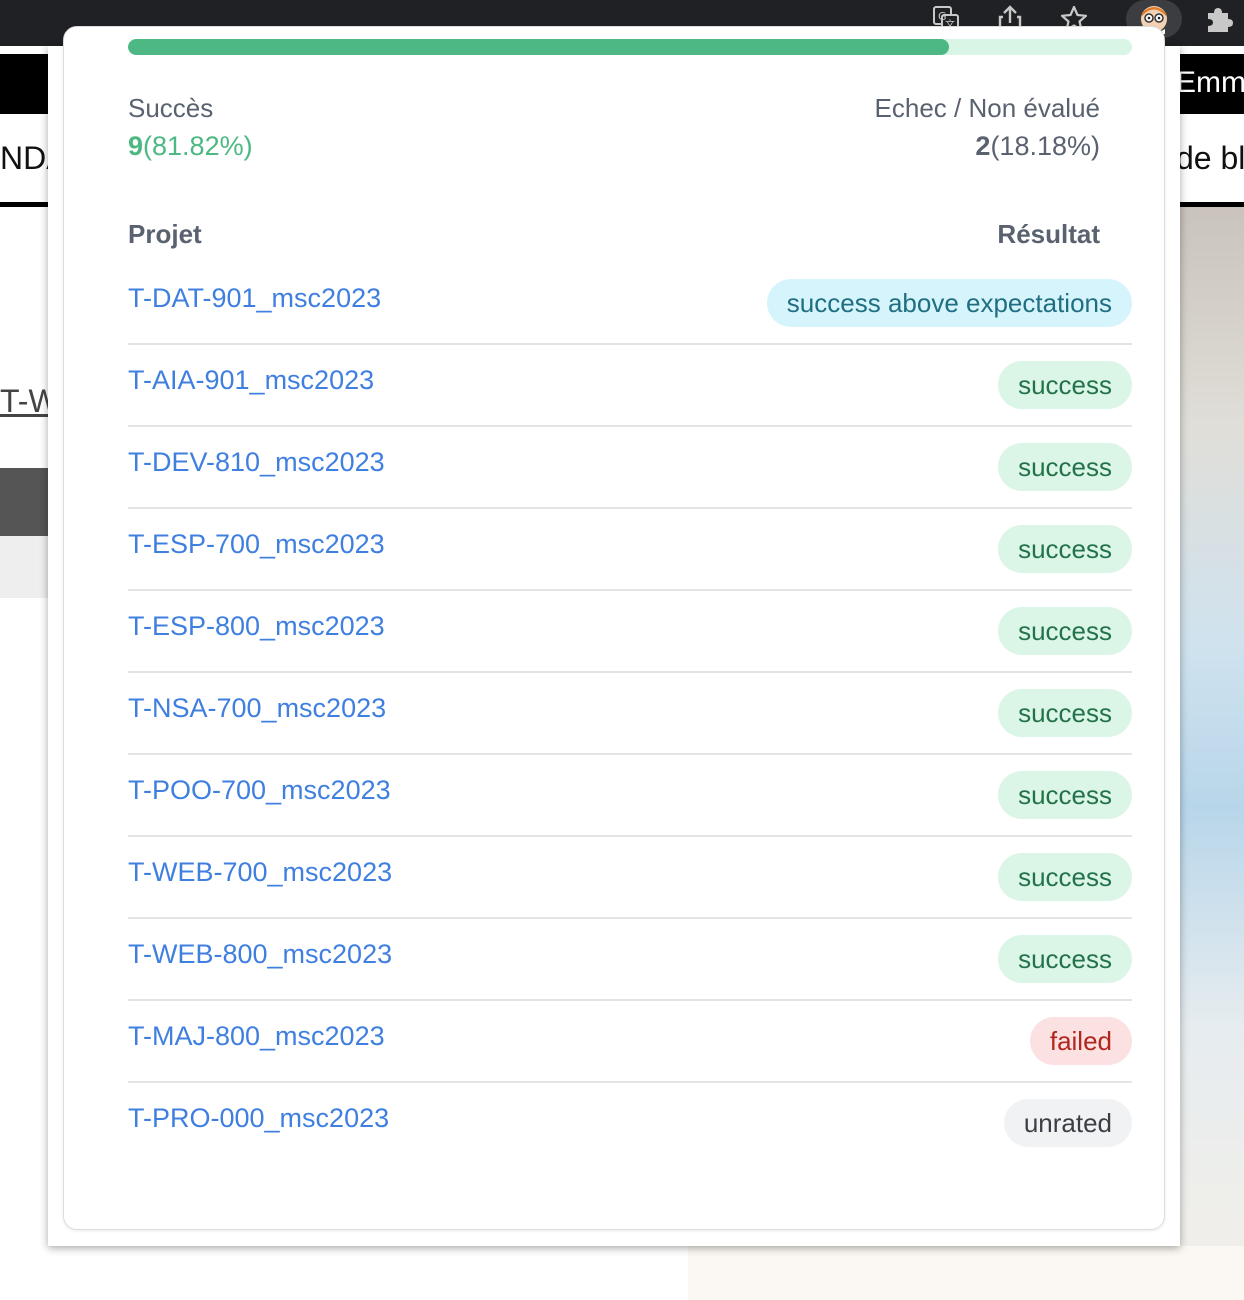  Describe the element at coordinates (24, 401) in the screenshot. I see `background-link: T-W` at that location.